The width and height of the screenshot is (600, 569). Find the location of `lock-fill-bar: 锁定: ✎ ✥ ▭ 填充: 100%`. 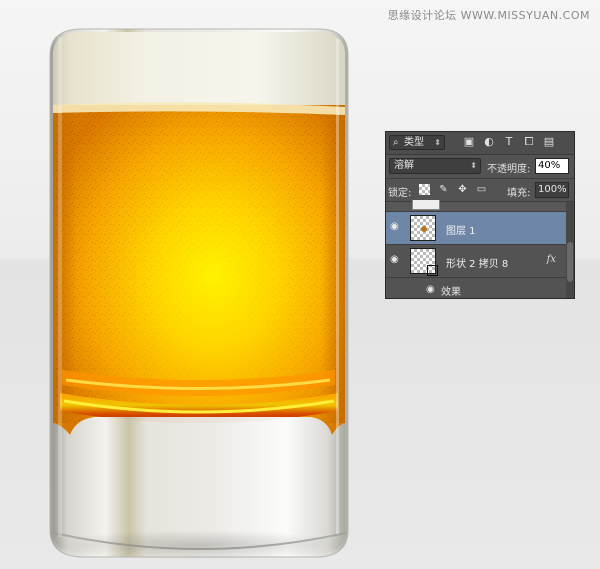

lock-fill-bar: 锁定: ✎ ✥ ▭ 填充: 100% is located at coordinates (480, 190).